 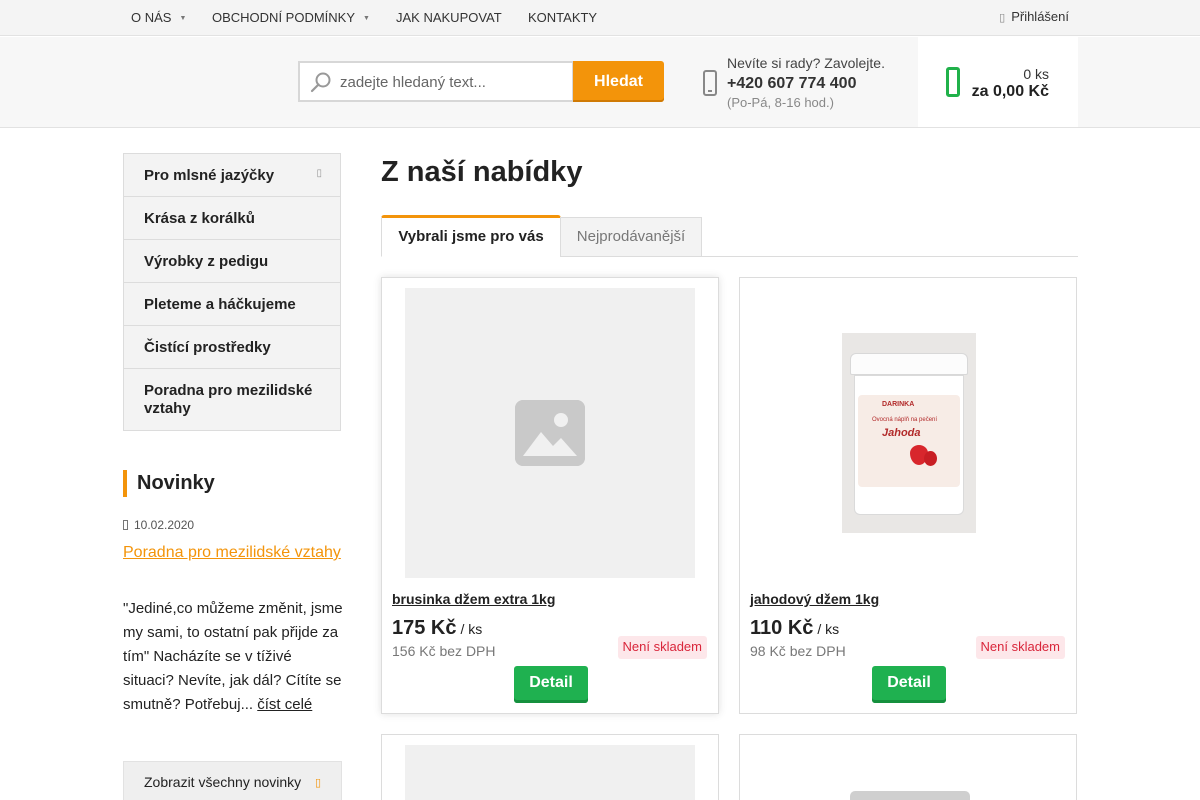 I want to click on calendar-icon, so click(x=125, y=525).